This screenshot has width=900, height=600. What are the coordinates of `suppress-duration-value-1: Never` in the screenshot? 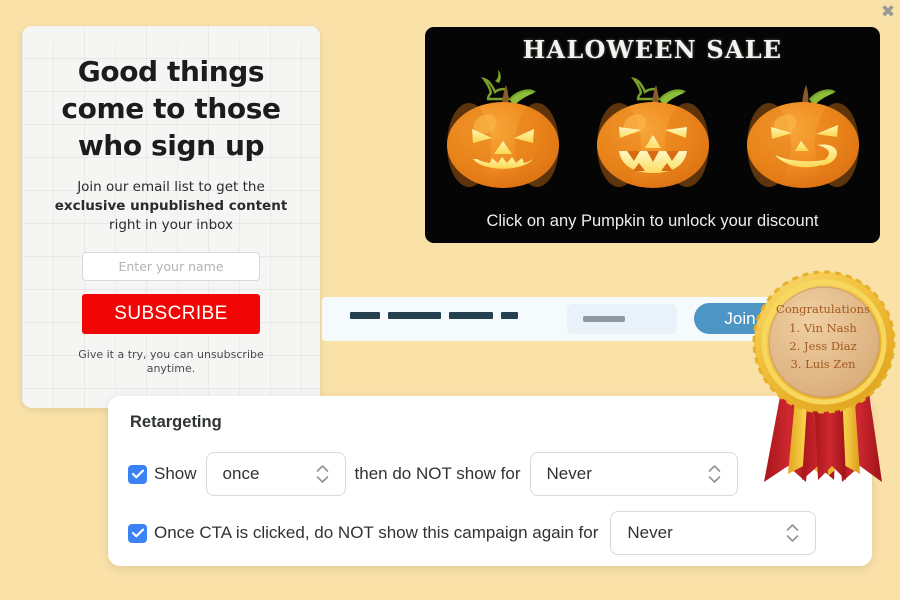 It's located at (569, 473).